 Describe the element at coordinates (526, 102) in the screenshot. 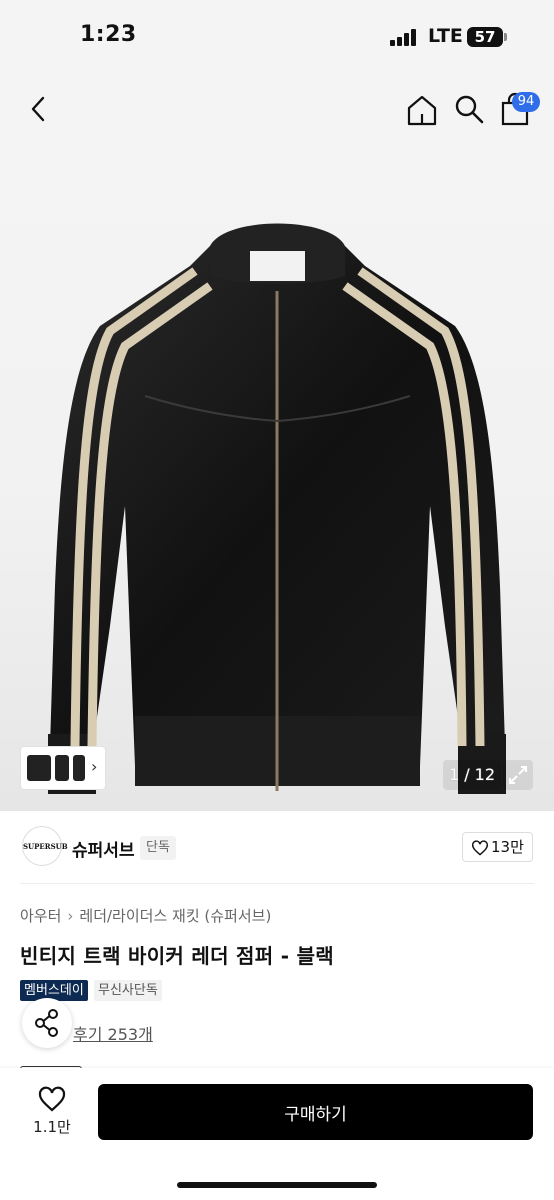

I see `cart-count-badge: 94` at that location.